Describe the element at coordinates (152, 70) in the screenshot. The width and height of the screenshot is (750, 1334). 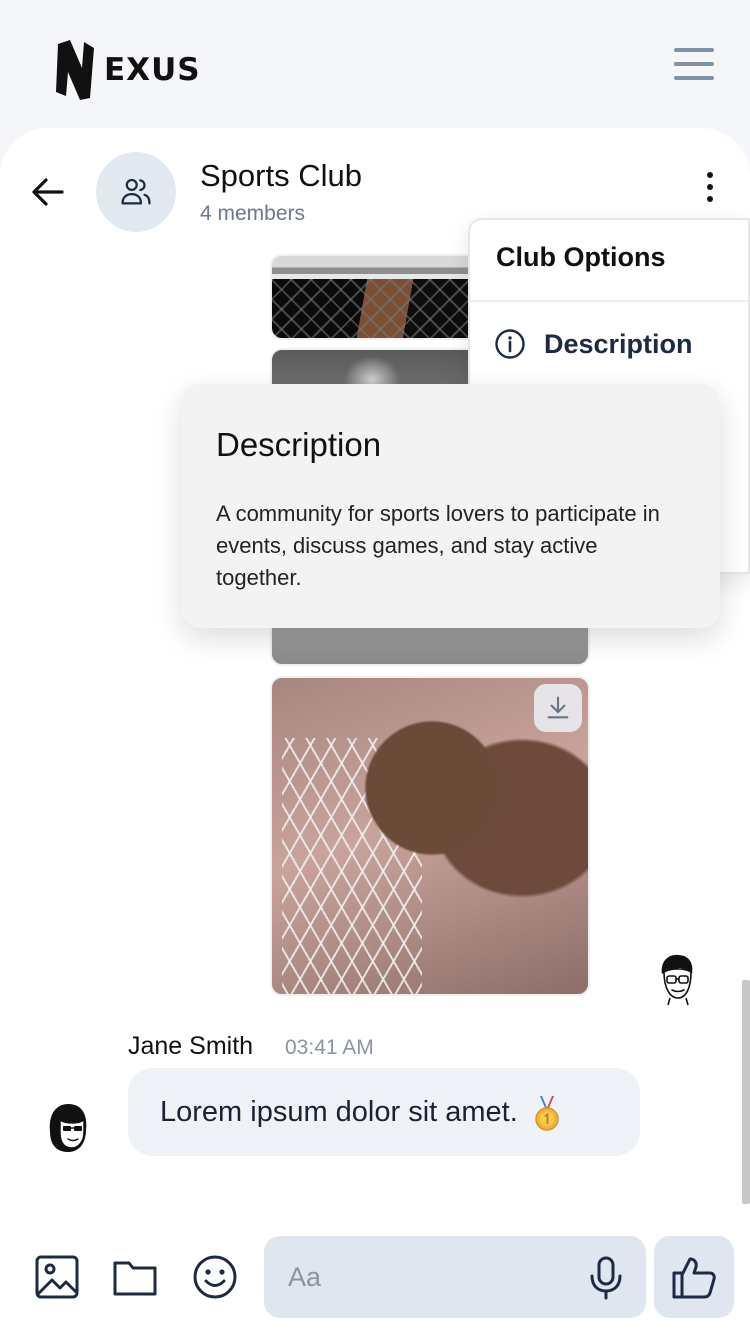
I see `logo-text: EXUS` at that location.